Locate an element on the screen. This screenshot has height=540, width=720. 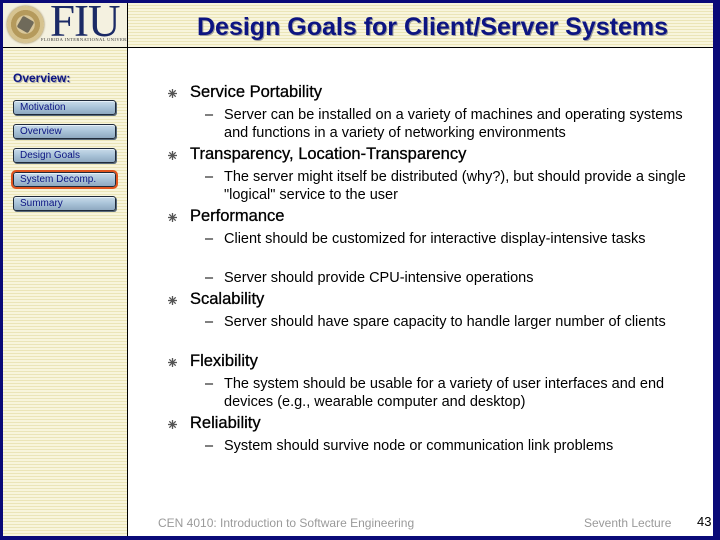
item-heading: Scalability is located at coordinates (227, 299).